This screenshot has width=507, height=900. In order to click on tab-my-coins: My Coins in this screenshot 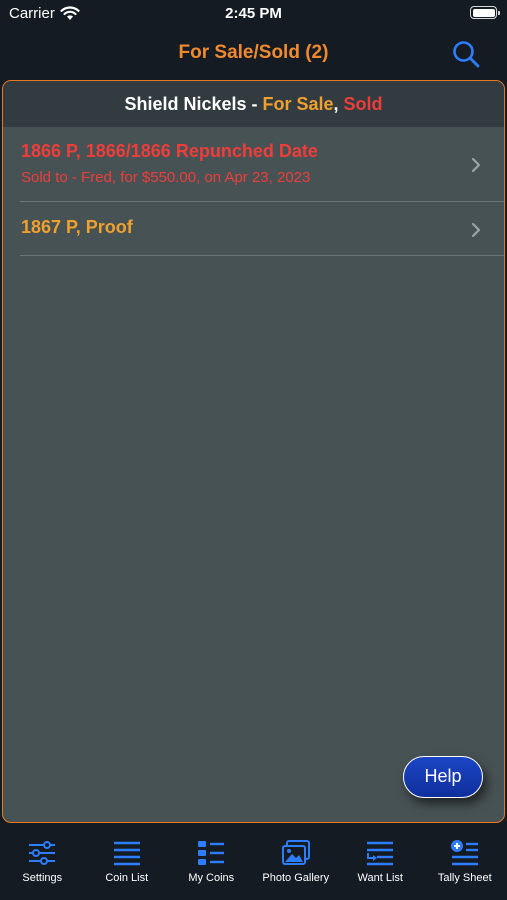, I will do `click(211, 863)`.